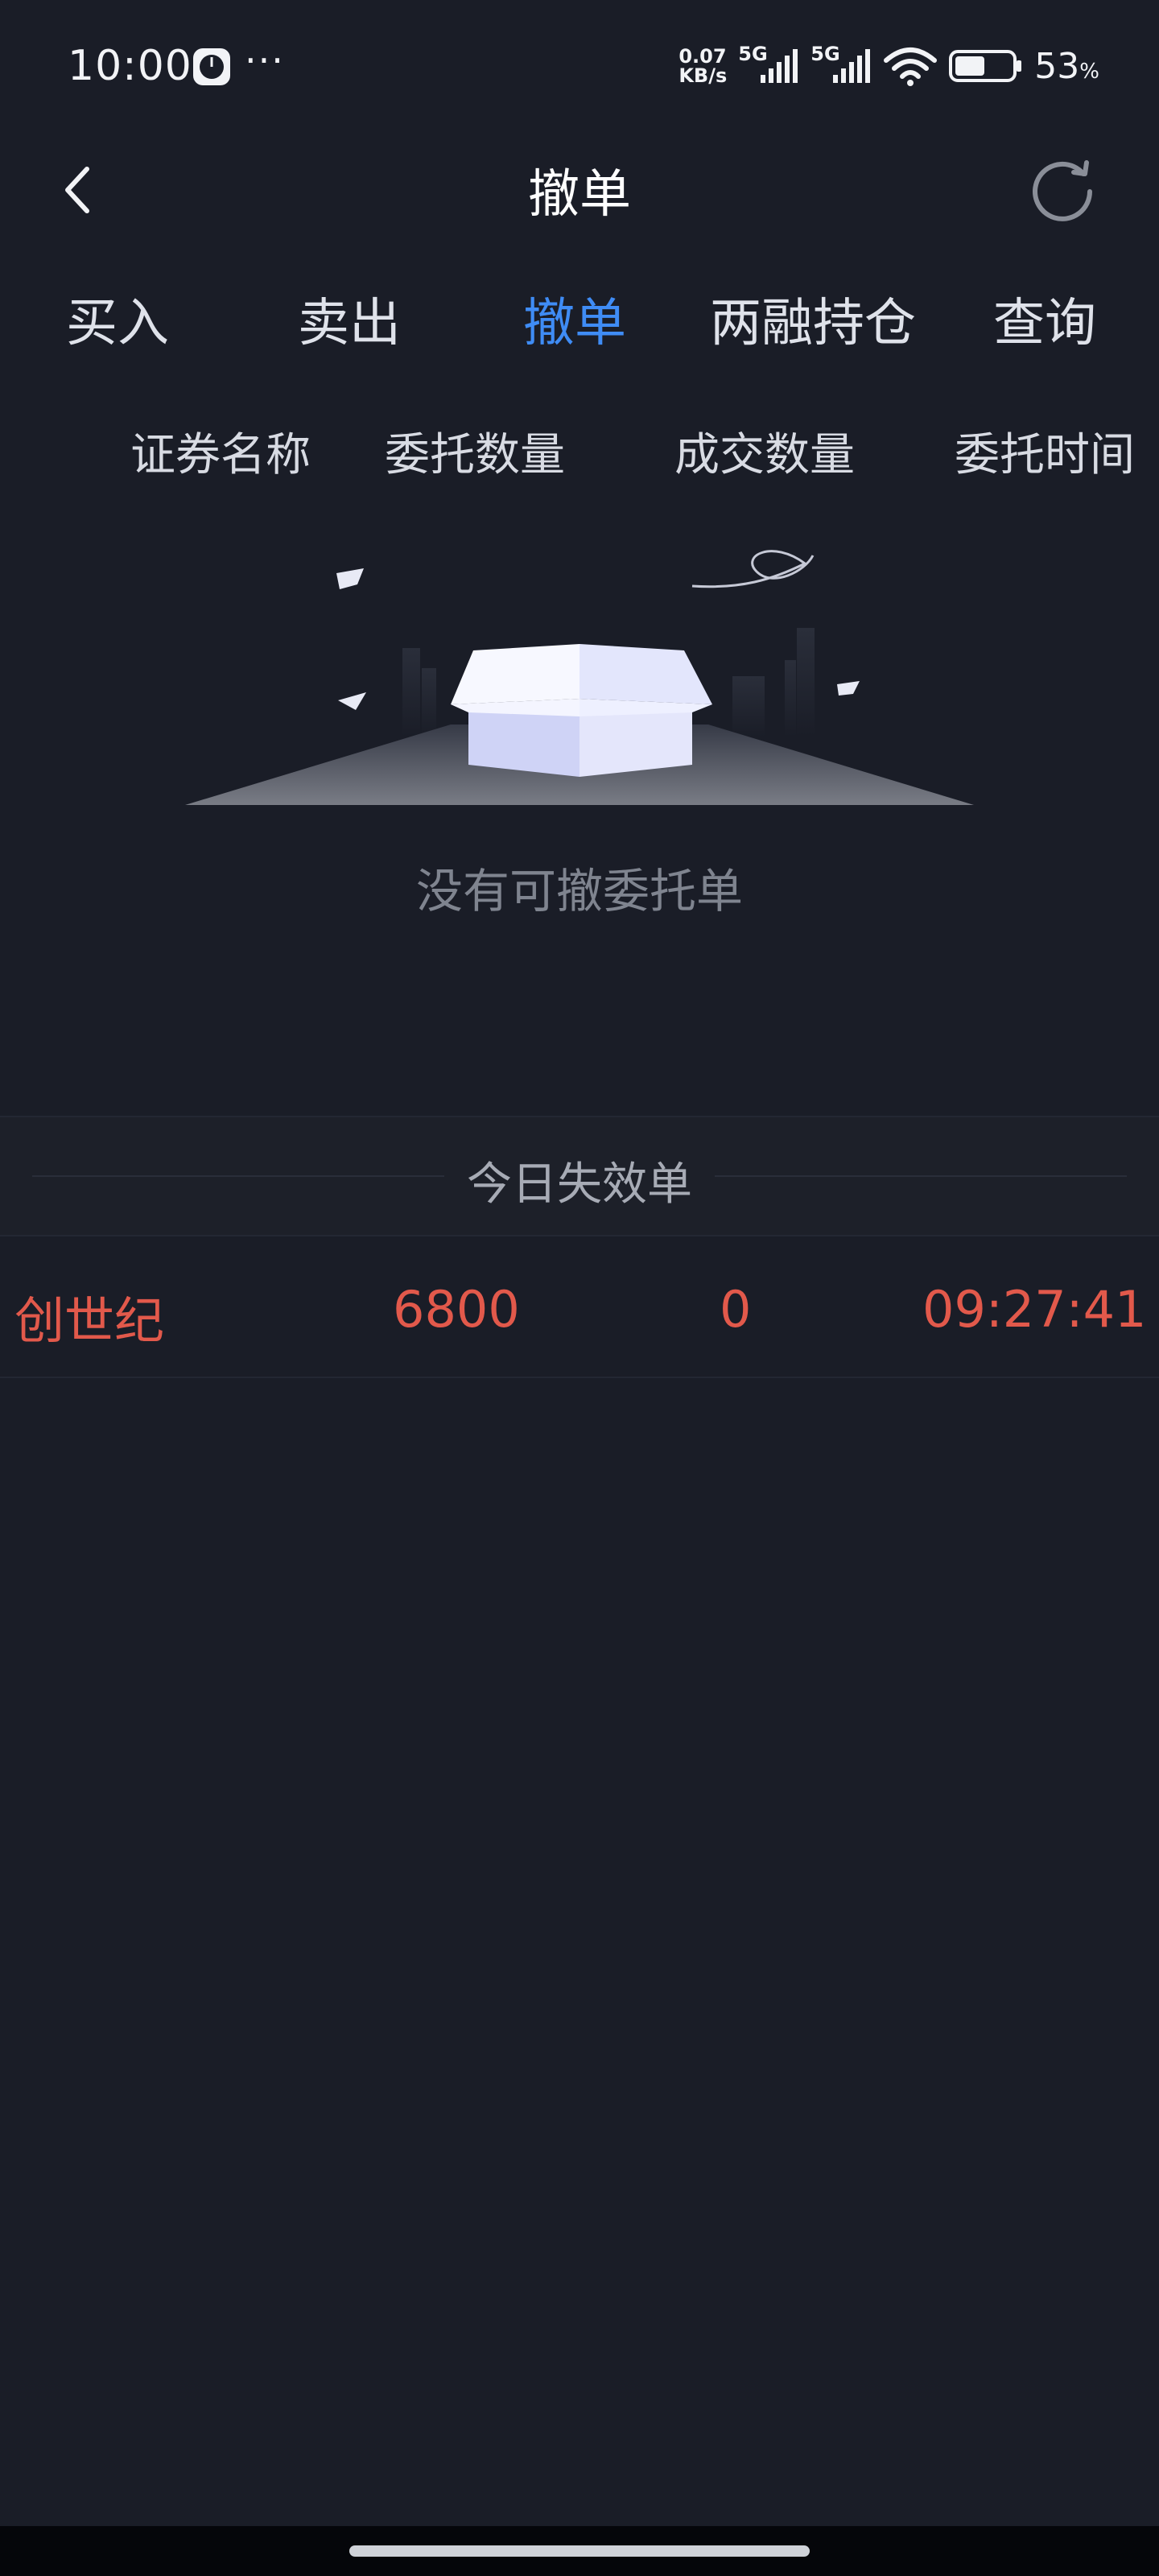  What do you see at coordinates (130, 66) in the screenshot?
I see `status-time: 10:00` at bounding box center [130, 66].